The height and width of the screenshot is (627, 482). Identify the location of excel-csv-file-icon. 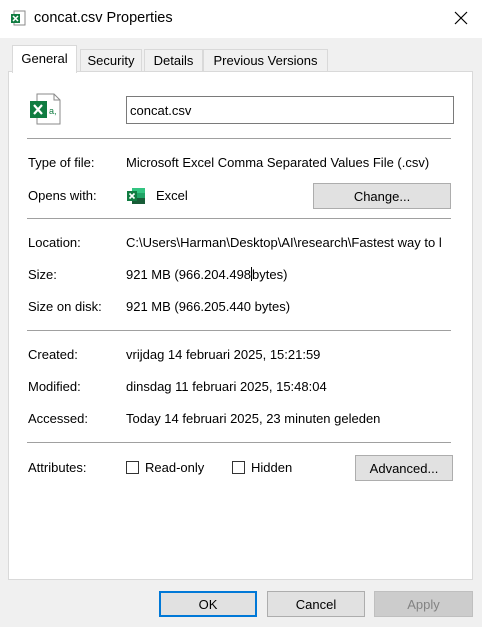
(18, 18).